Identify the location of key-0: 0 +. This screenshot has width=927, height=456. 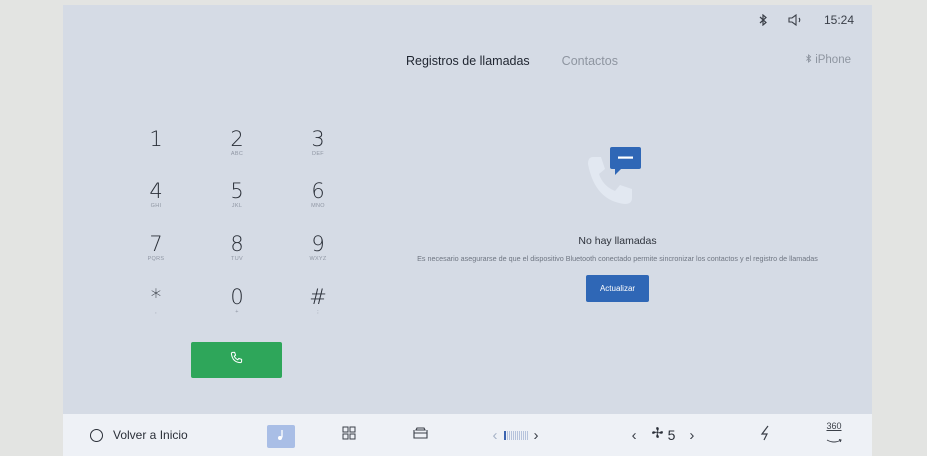
(237, 309).